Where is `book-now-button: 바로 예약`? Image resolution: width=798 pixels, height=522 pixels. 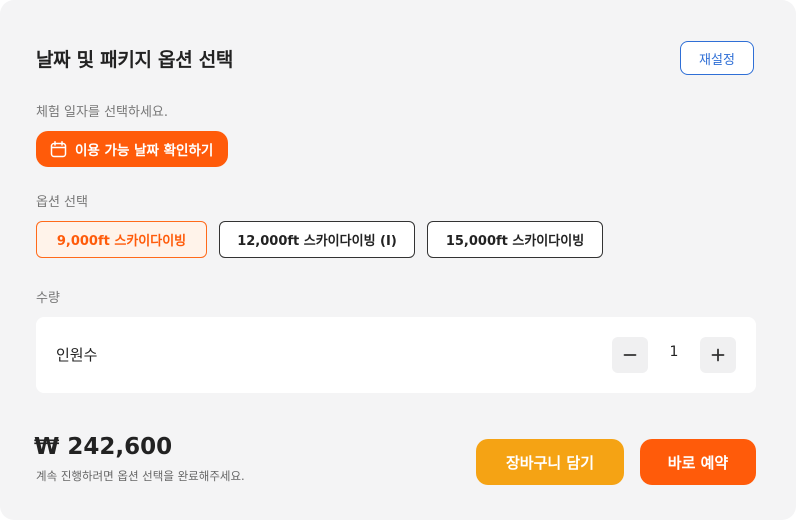
book-now-button: 바로 예약 is located at coordinates (698, 462).